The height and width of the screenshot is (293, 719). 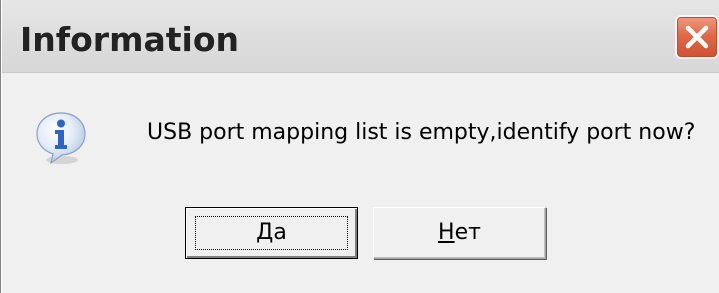 What do you see at coordinates (467, 232) in the screenshot?
I see `no-label: ет` at bounding box center [467, 232].